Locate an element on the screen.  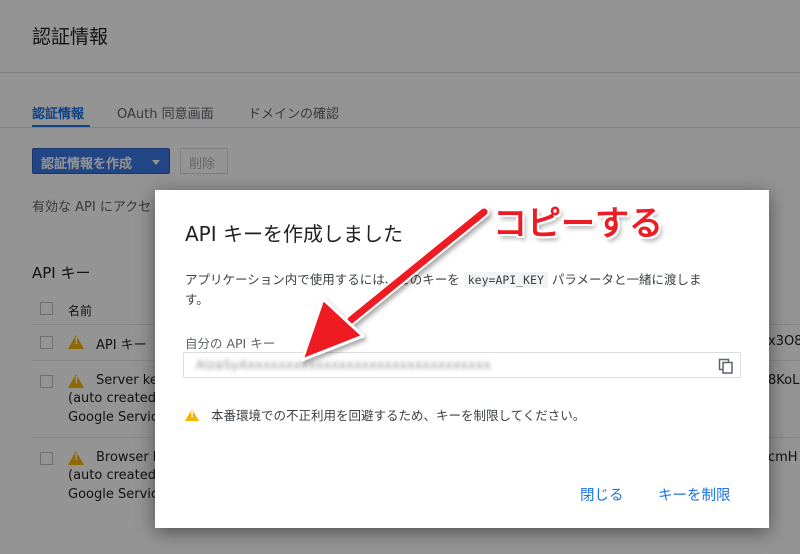
copy-icon is located at coordinates (726, 366).